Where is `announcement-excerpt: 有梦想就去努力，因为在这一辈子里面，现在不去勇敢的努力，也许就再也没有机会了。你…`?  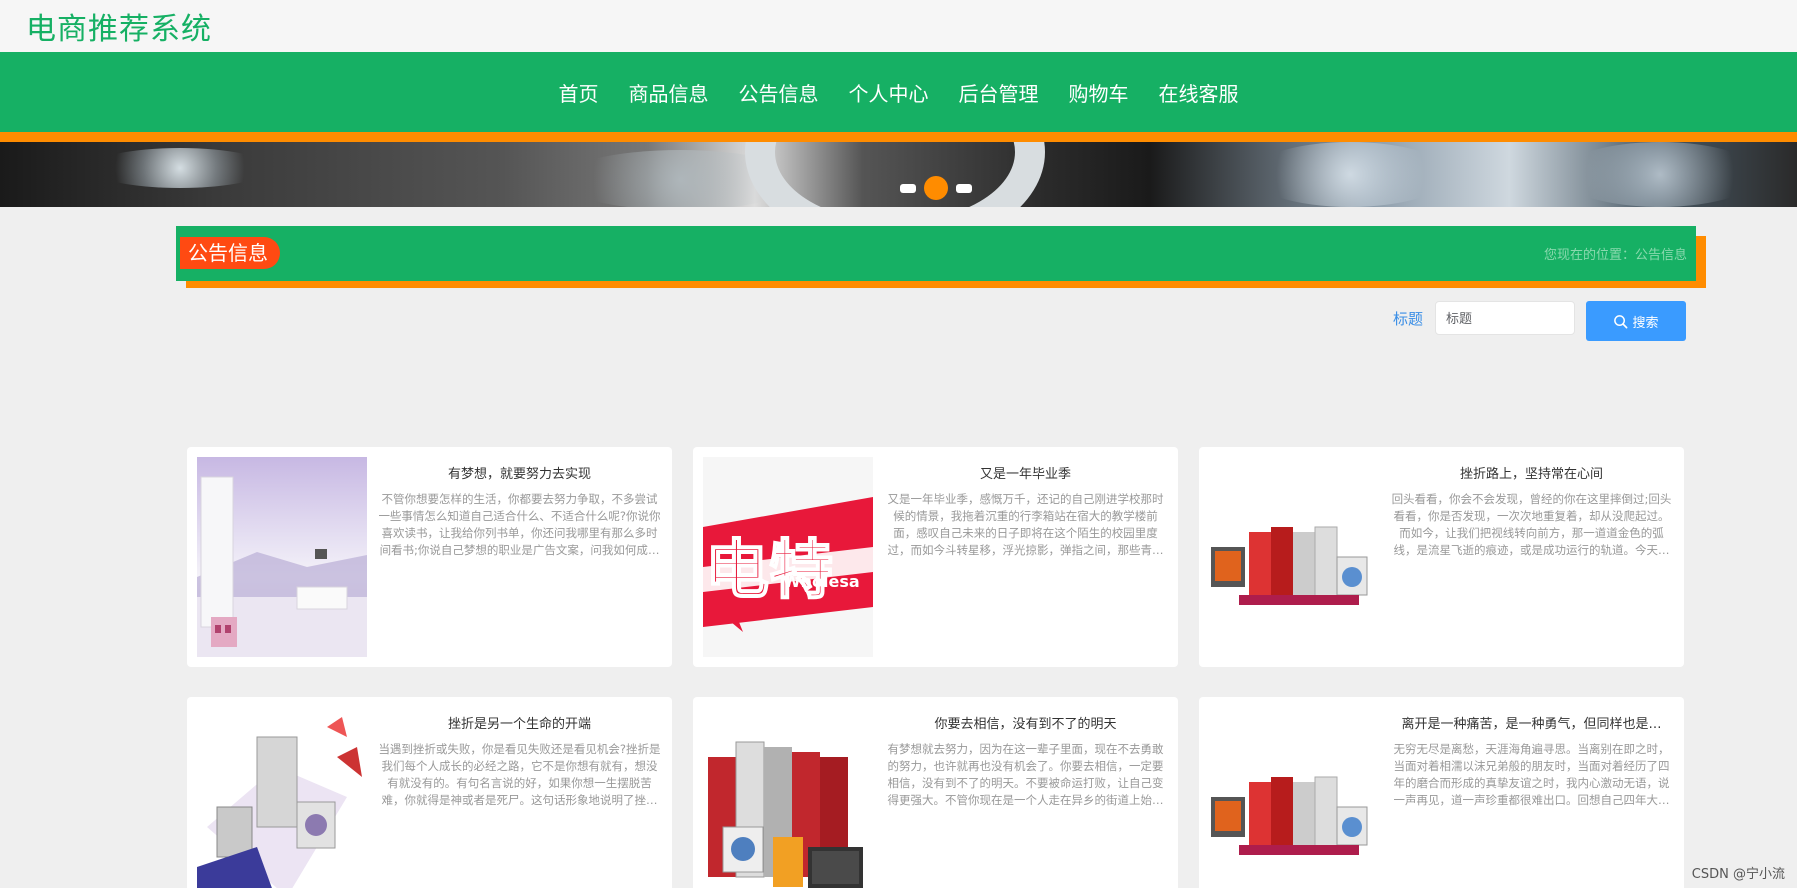
announcement-excerpt: 有梦想就去努力，因为在这一辈子里面，现在不去勇敢的努力，也许就再也没有机会了。你… is located at coordinates (1025, 774).